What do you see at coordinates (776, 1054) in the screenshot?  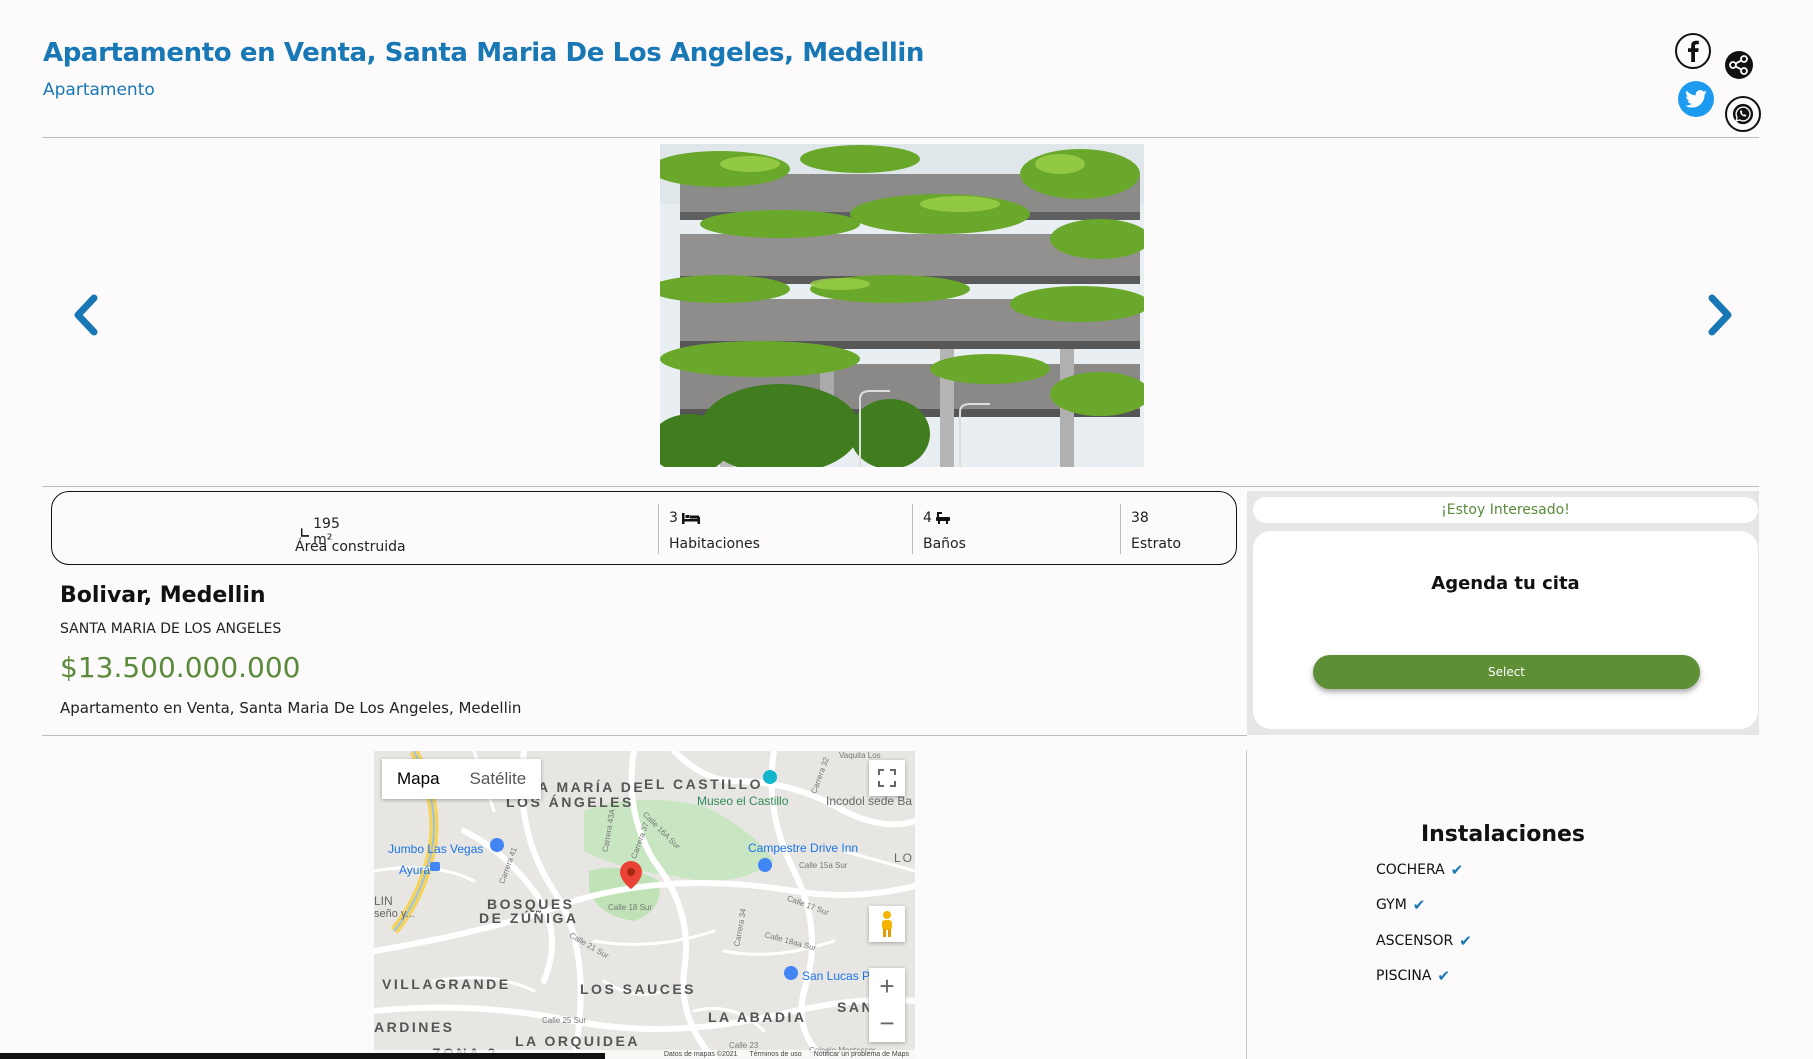 I see `map-terms-link: Términos de uso` at bounding box center [776, 1054].